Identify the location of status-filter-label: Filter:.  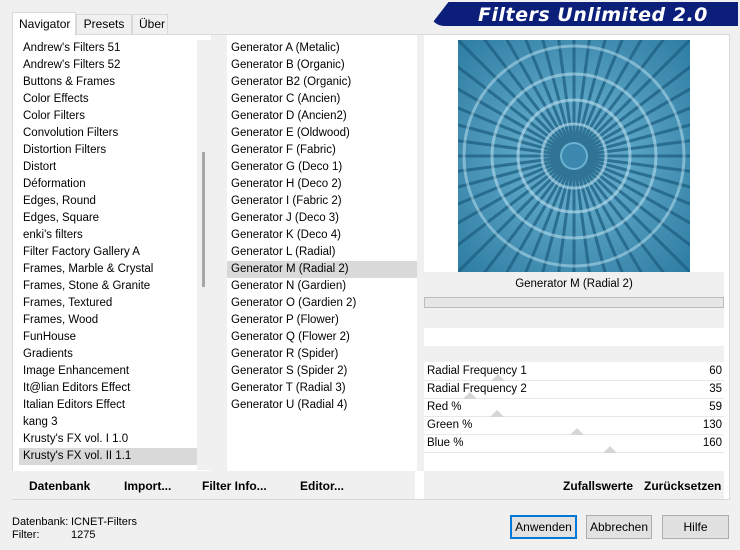
(26, 535).